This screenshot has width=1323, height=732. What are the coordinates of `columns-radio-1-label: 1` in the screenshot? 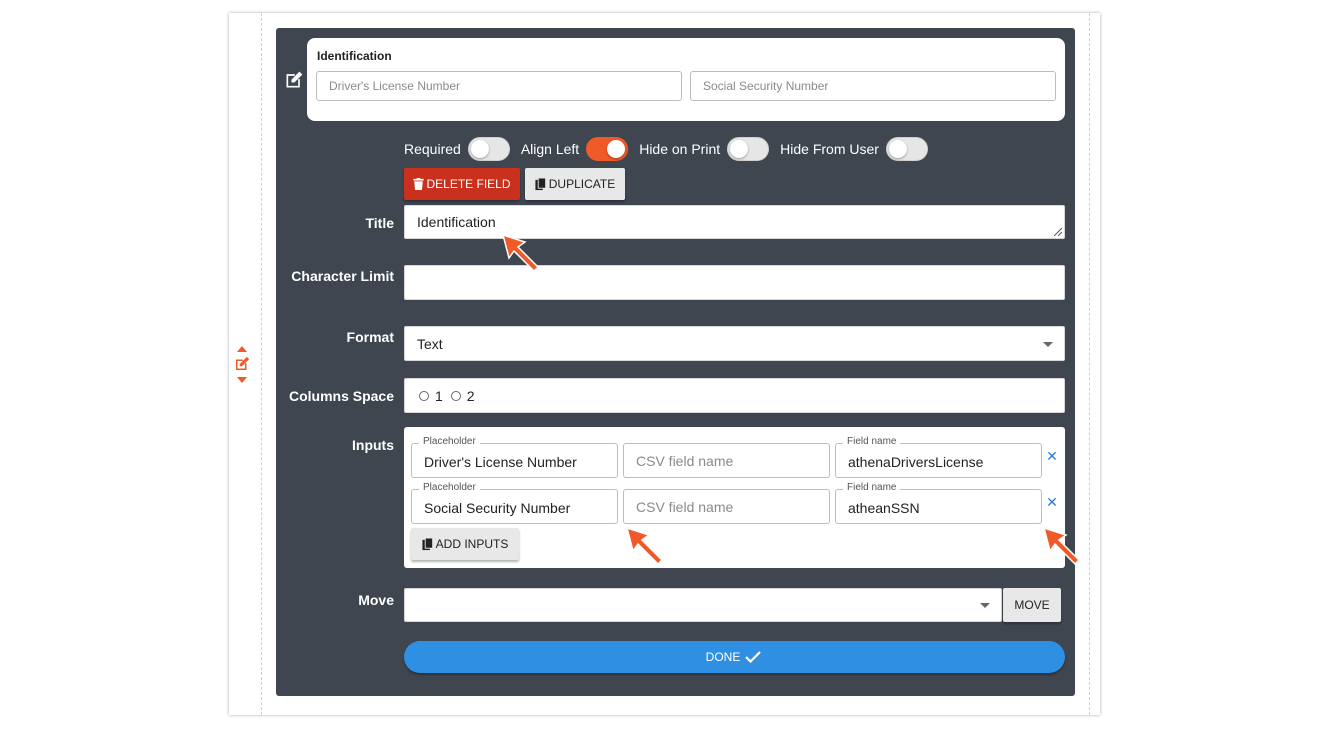 It's located at (439, 395).